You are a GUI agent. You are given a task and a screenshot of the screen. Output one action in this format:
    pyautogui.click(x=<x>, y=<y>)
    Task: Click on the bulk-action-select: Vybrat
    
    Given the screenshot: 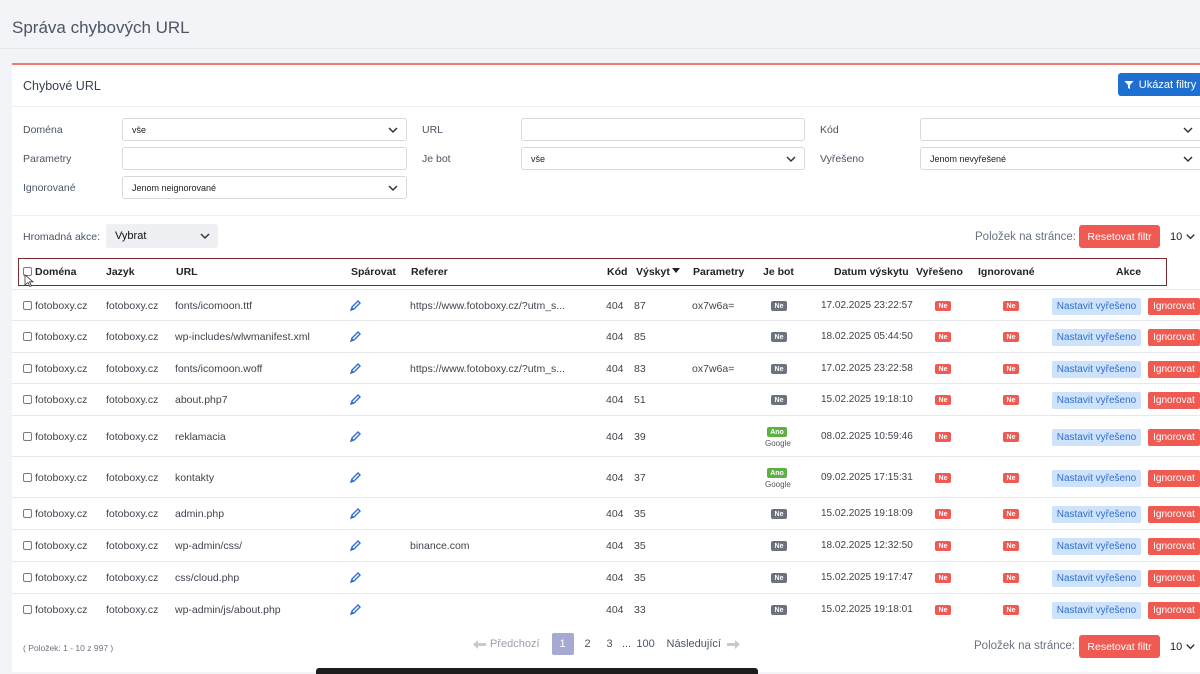 What is the action you would take?
    pyautogui.click(x=162, y=236)
    